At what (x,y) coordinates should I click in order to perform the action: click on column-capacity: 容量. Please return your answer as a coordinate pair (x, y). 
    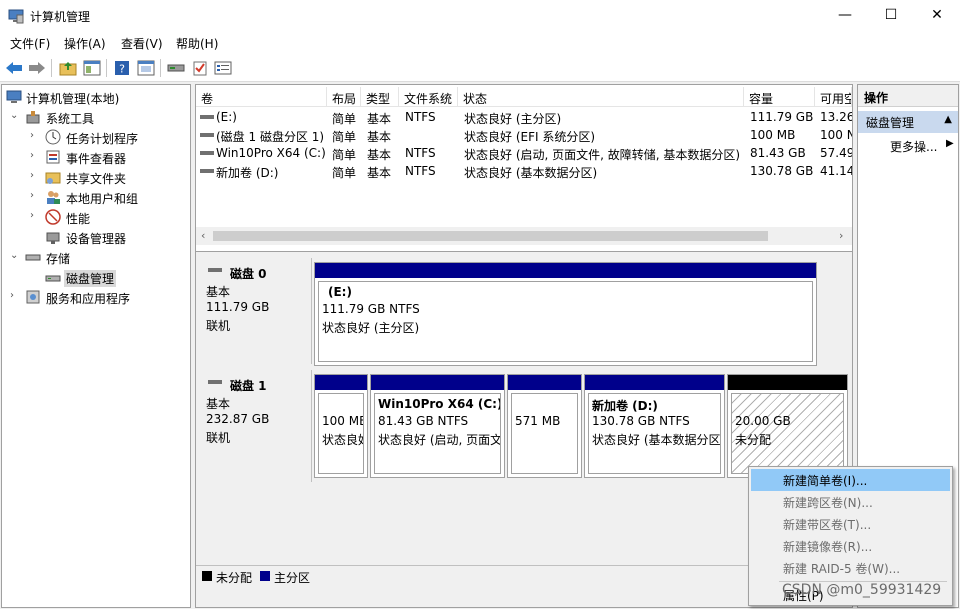
    Looking at the image, I should click on (779, 97).